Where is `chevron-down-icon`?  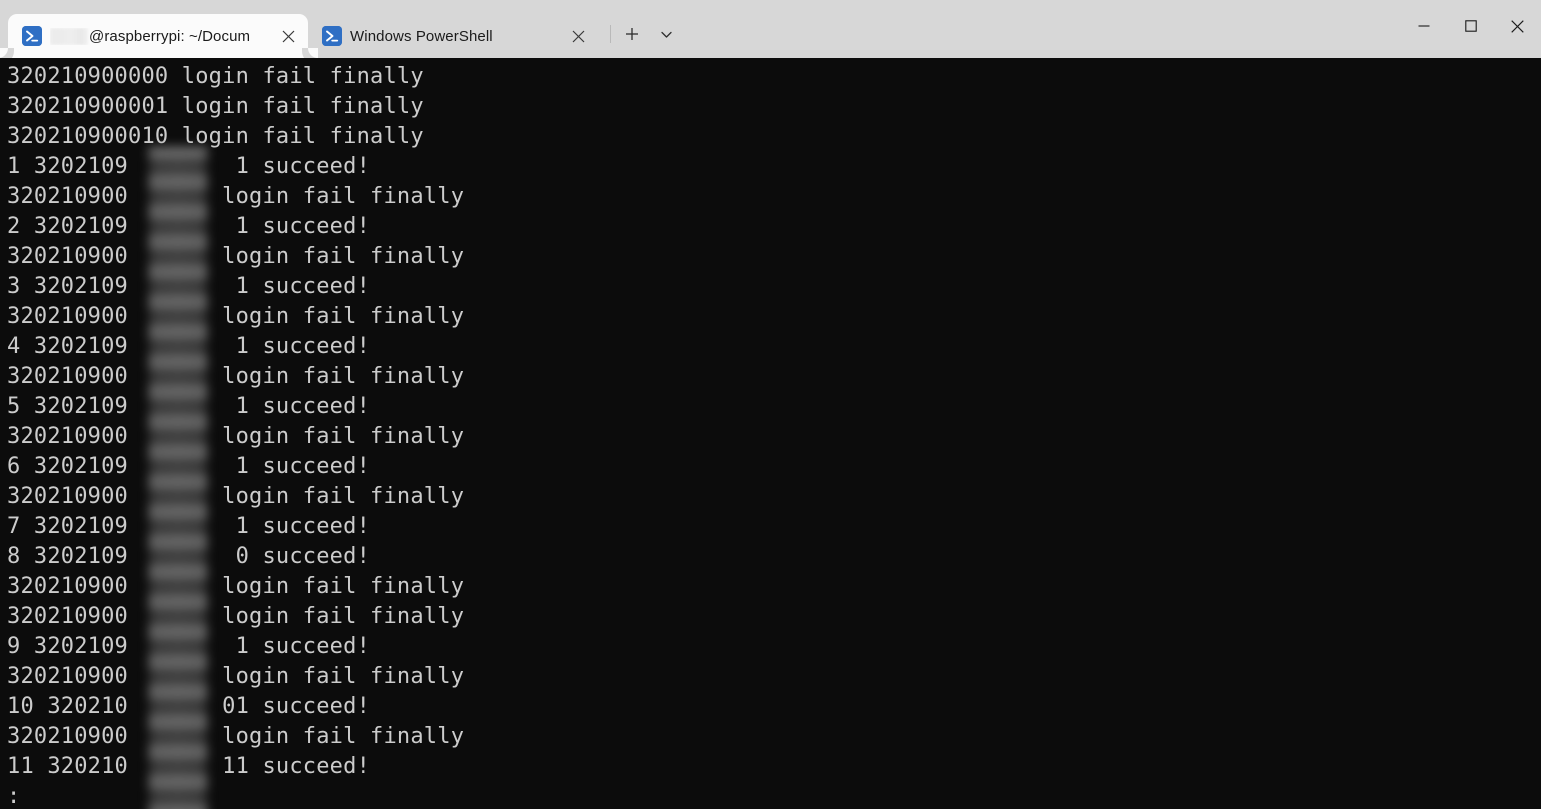
chevron-down-icon is located at coordinates (666, 34).